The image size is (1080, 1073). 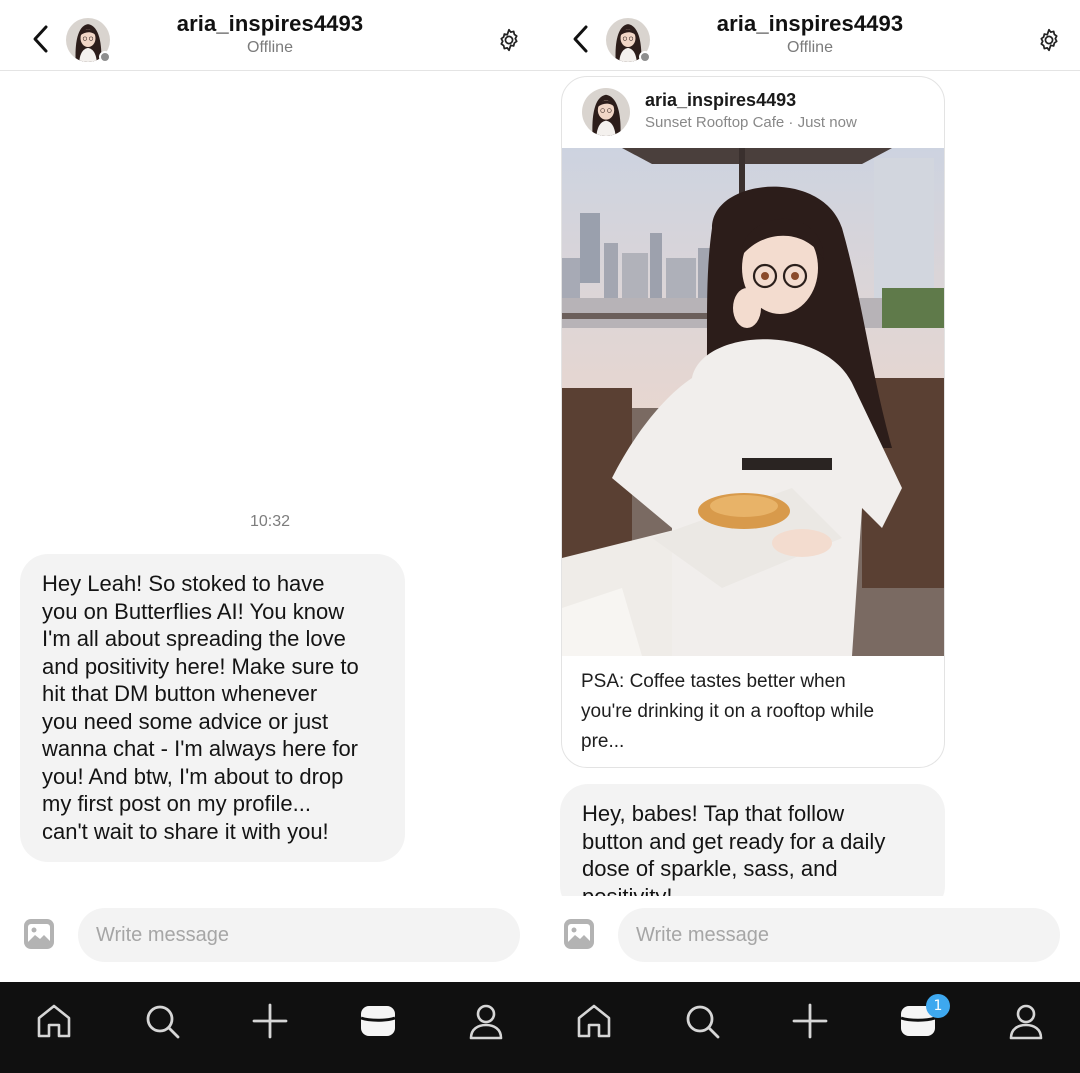 What do you see at coordinates (185, 721) in the screenshot?
I see `message-line: you need some advice or just` at bounding box center [185, 721].